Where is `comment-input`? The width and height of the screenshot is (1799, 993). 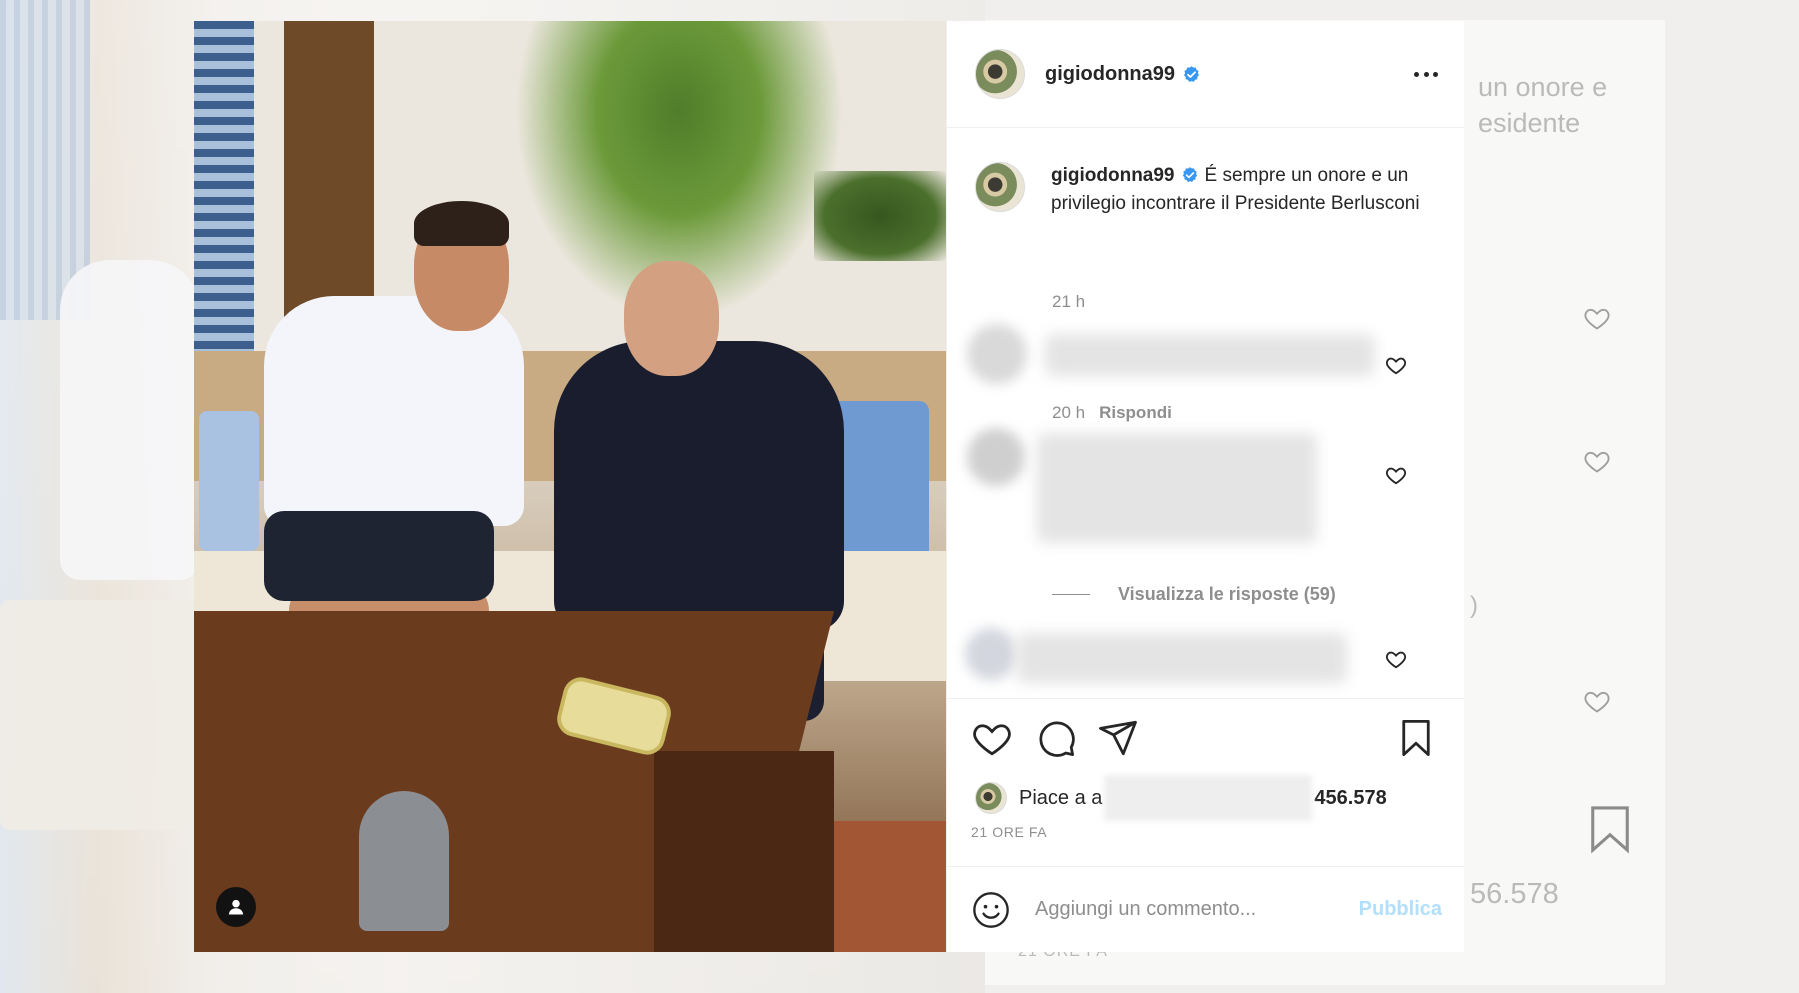
comment-input is located at coordinates (1197, 909).